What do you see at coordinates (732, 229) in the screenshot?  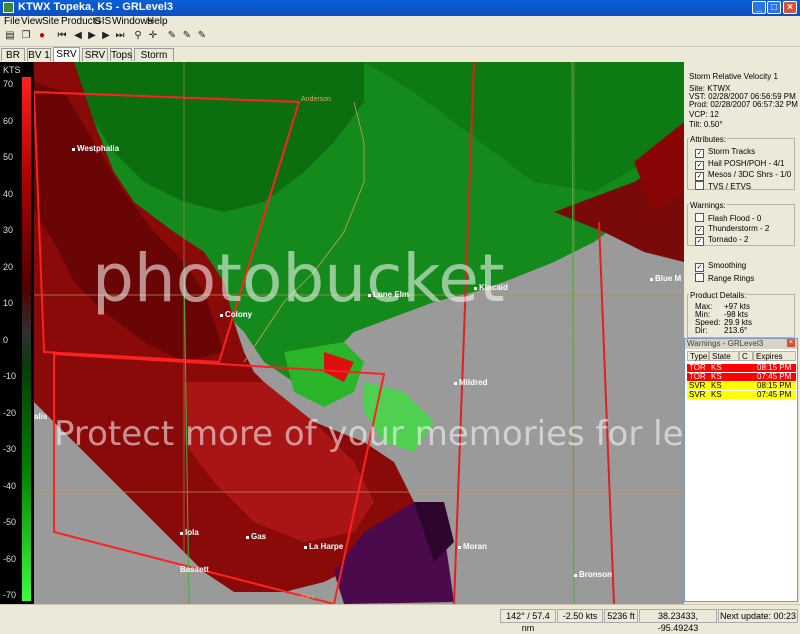 I see `thunderstorm-checkbox: ✓ Thunderstorm - 2` at bounding box center [732, 229].